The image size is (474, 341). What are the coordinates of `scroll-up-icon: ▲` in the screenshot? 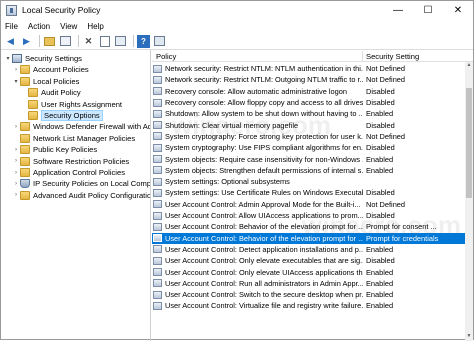 It's located at (469, 66).